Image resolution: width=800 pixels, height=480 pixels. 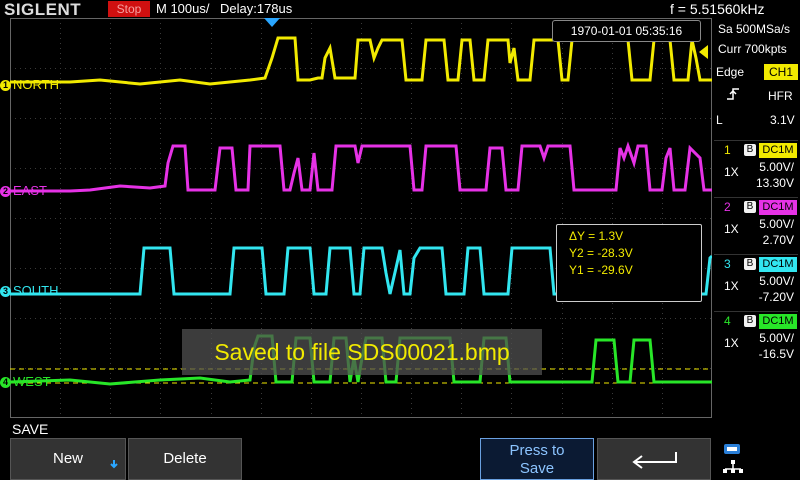 I want to click on ch4-bw-limit: B, so click(x=750, y=321).